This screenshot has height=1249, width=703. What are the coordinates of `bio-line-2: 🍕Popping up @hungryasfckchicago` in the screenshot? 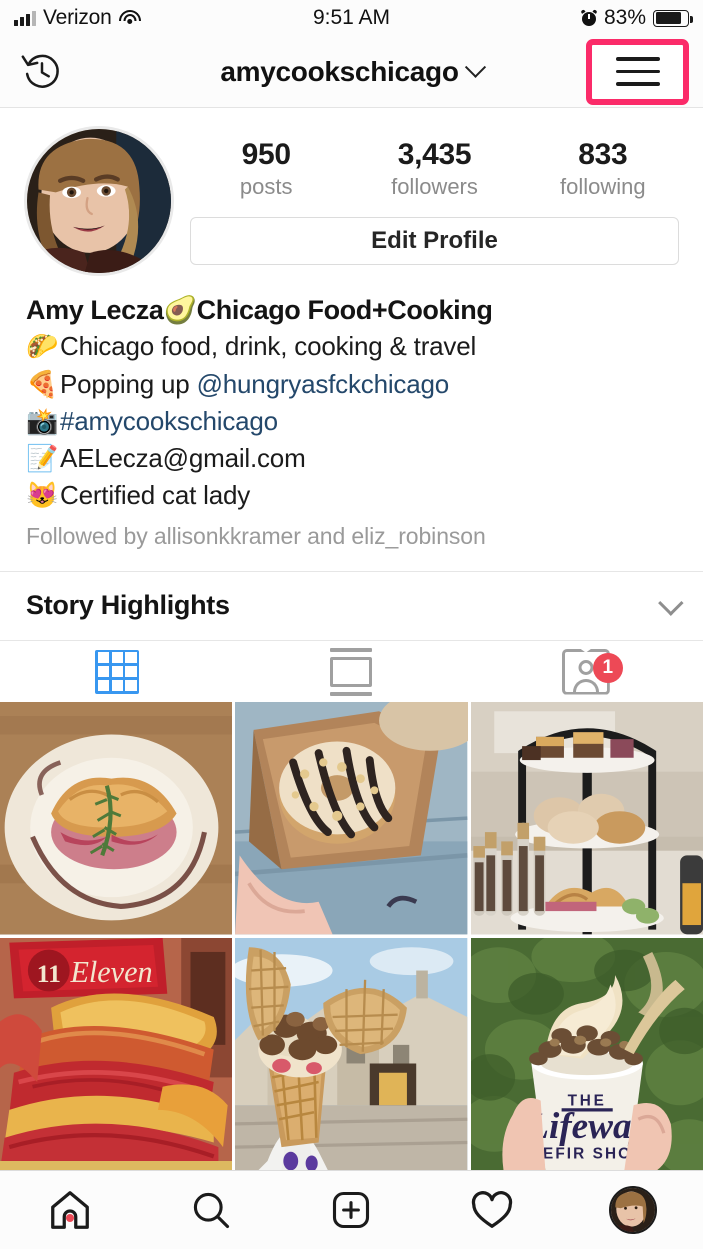 It's located at (351, 384).